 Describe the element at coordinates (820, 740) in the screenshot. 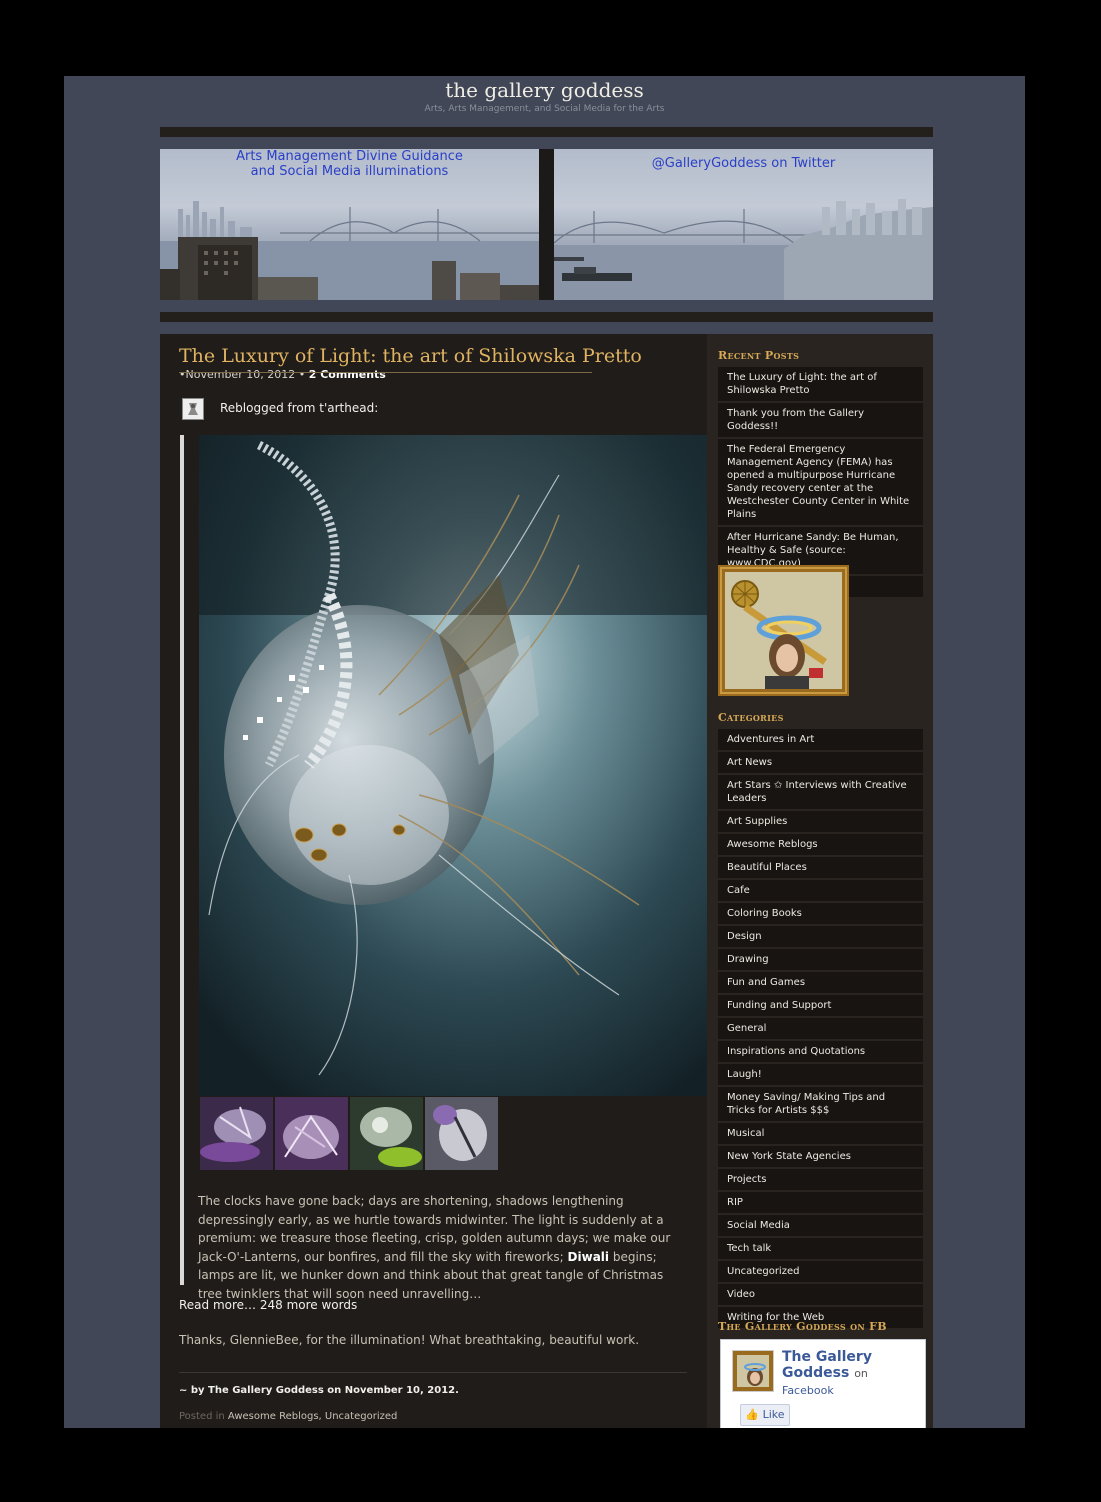

I see `category-item: Adventures in Art` at that location.